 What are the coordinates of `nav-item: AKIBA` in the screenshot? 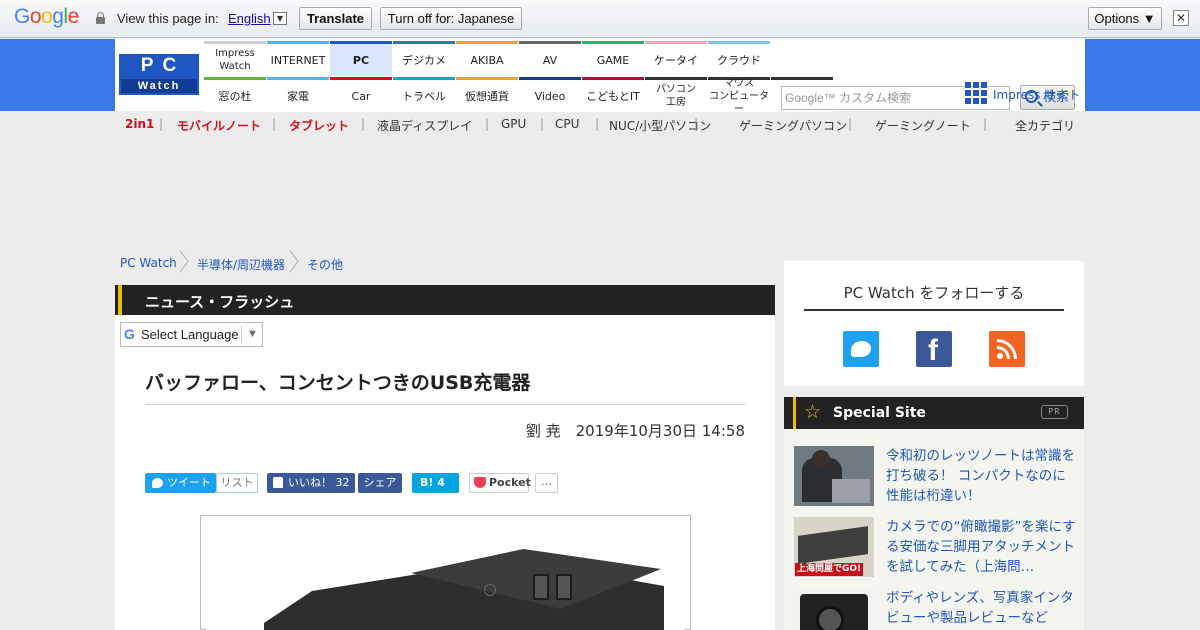 It's located at (487, 58).